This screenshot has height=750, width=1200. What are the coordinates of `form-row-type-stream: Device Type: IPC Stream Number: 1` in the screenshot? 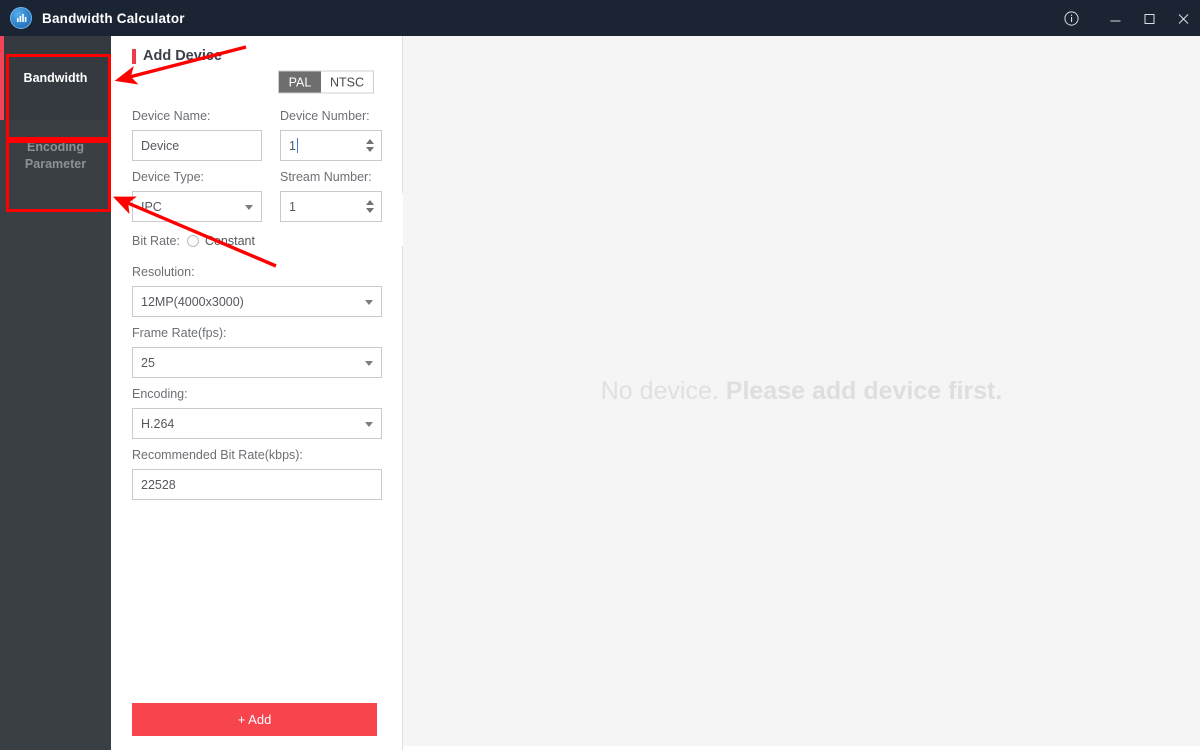 It's located at (257, 195).